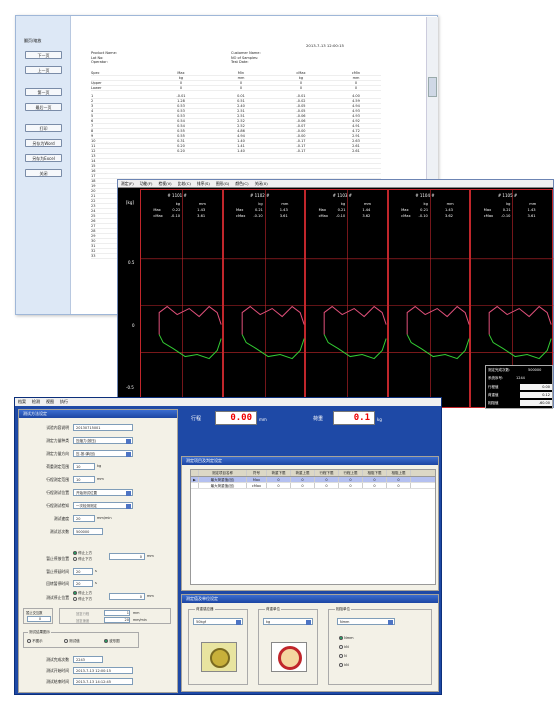 The image size is (560, 710). I want to click on load-sensor-select: 50kgf, so click(218, 621).